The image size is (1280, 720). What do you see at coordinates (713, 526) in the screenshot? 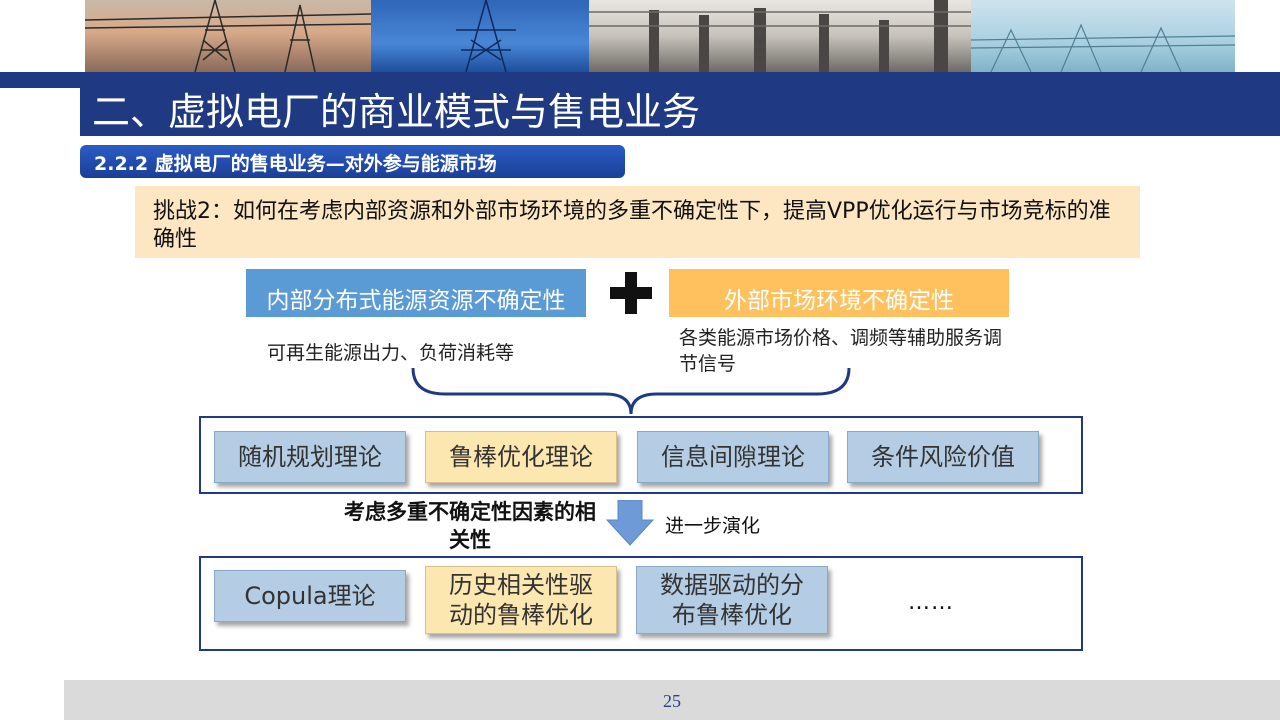
I see `evolve-note: 进一步演化` at bounding box center [713, 526].